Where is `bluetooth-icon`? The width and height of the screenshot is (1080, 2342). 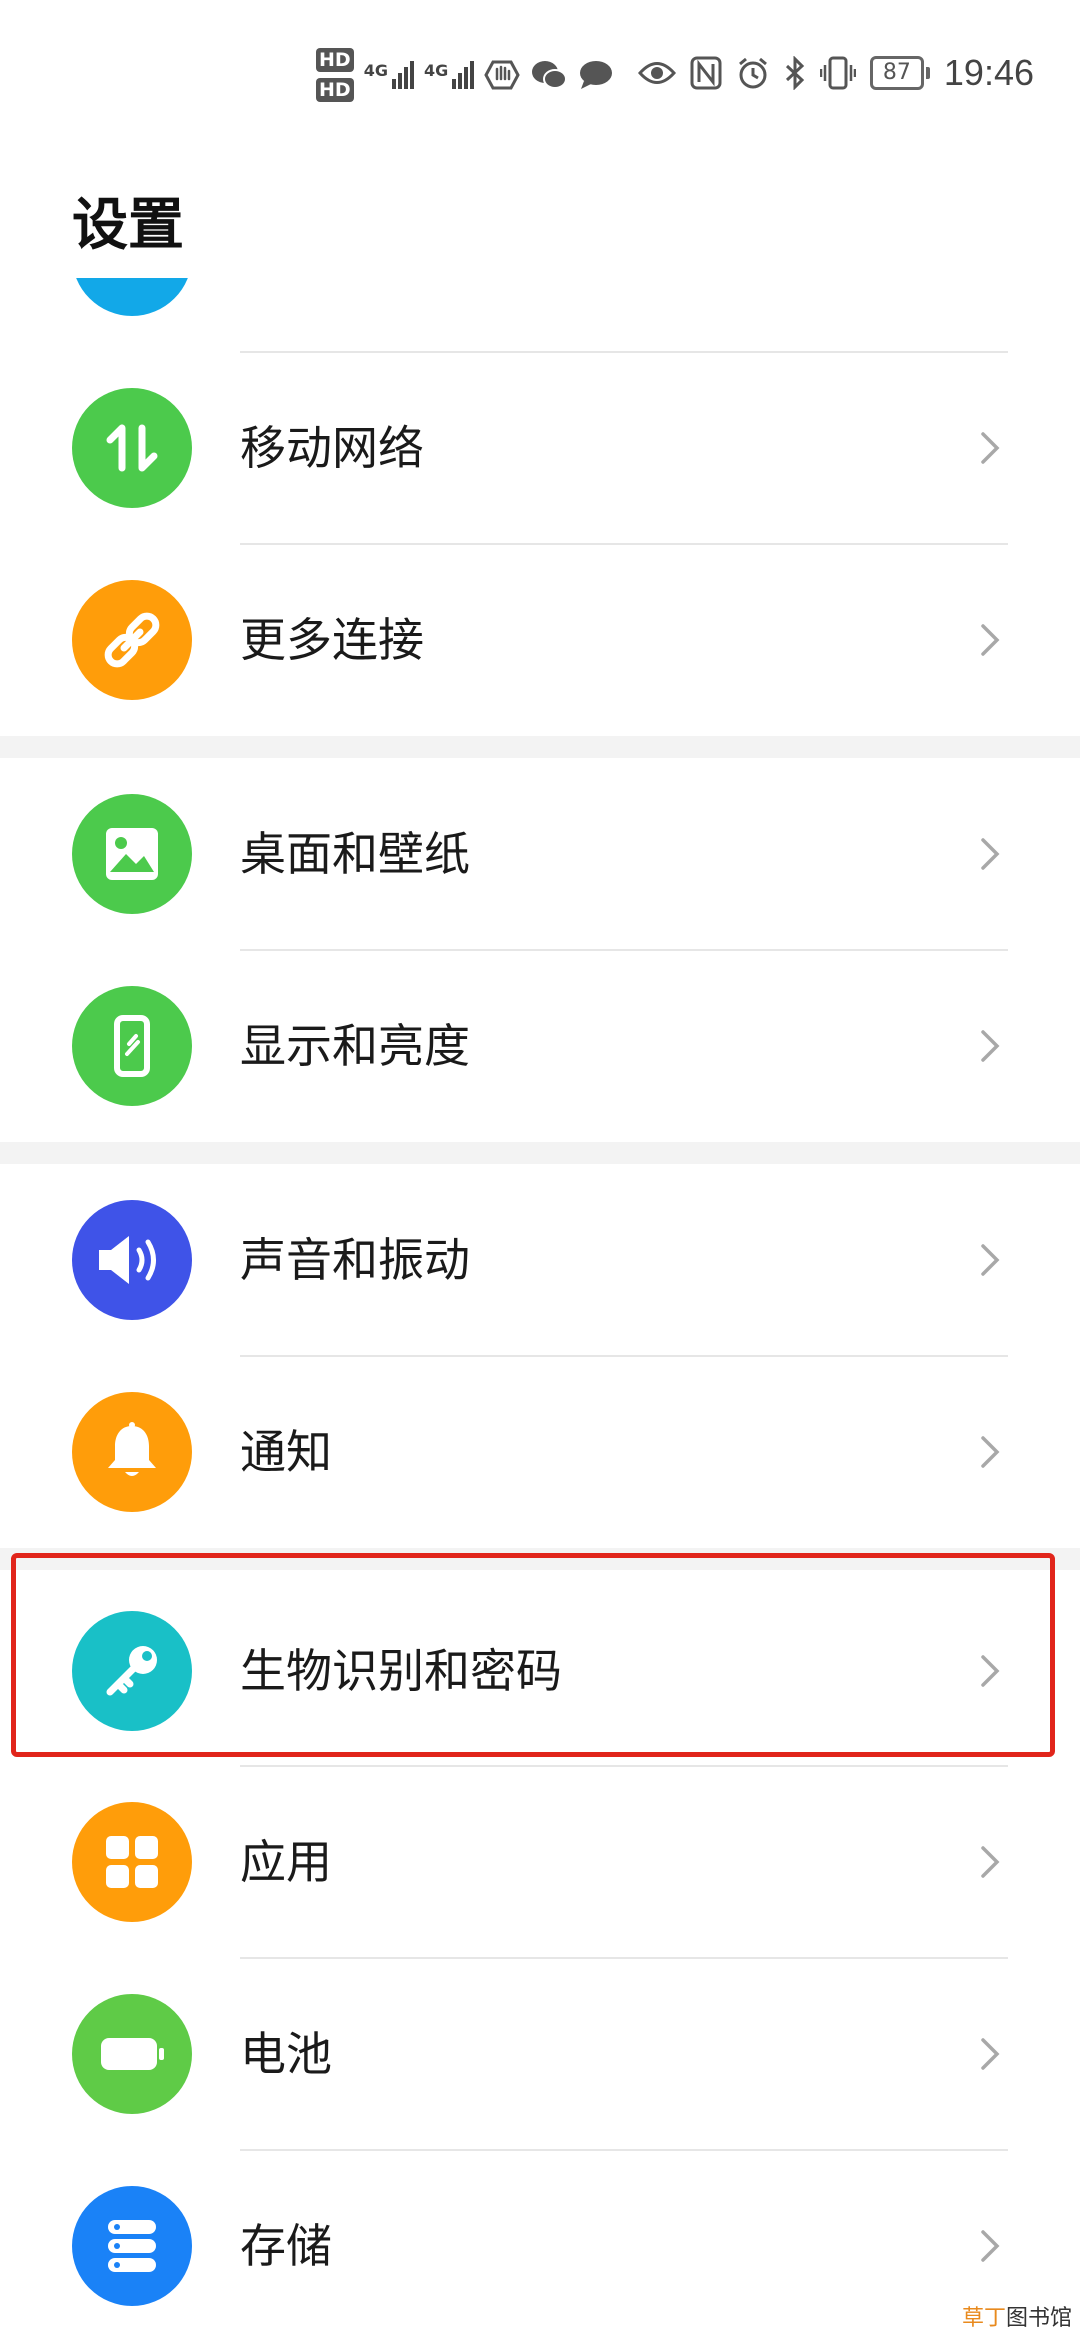 bluetooth-icon is located at coordinates (795, 73).